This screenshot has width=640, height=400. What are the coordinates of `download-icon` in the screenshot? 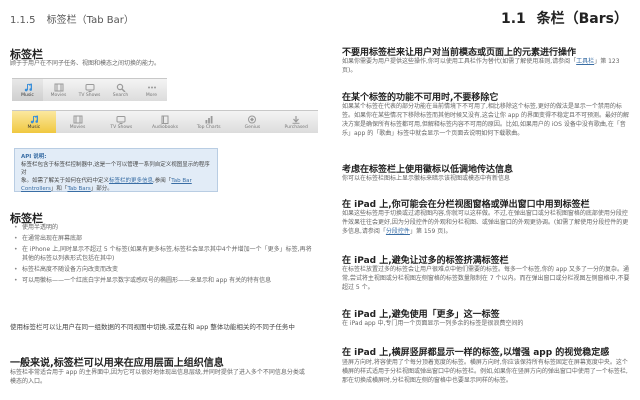 It's located at (296, 119).